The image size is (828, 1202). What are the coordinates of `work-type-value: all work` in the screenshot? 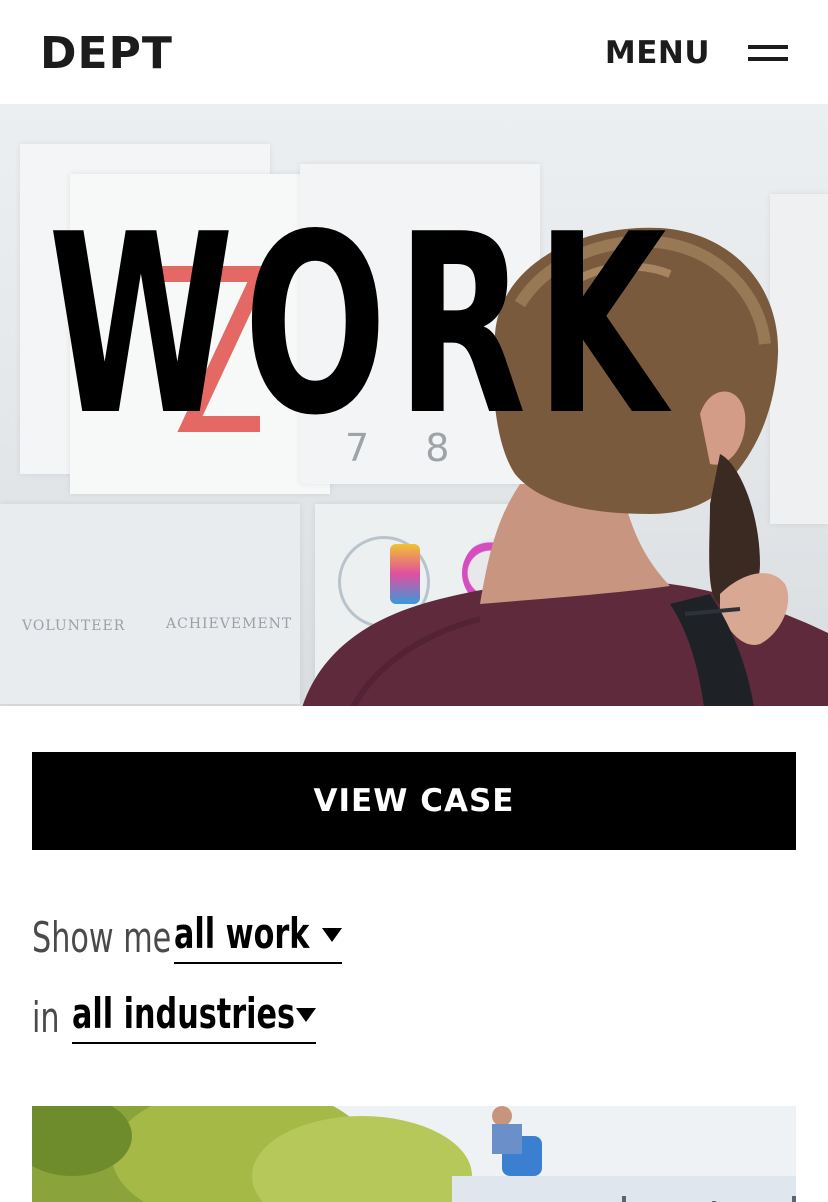 It's located at (242, 933).